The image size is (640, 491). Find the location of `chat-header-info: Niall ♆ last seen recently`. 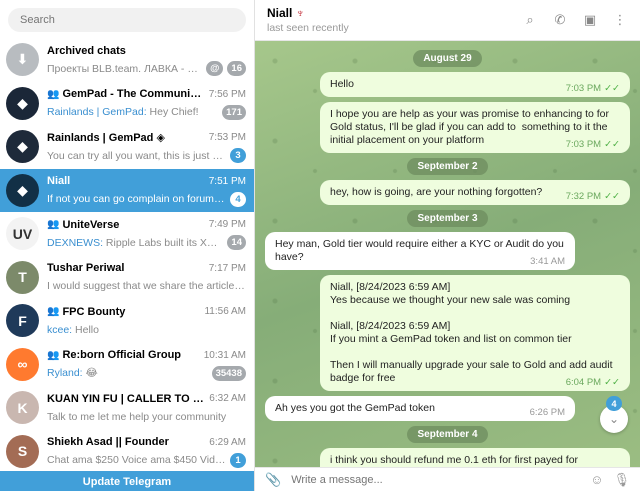

chat-header-info: Niall ♆ last seen recently is located at coordinates (394, 20).